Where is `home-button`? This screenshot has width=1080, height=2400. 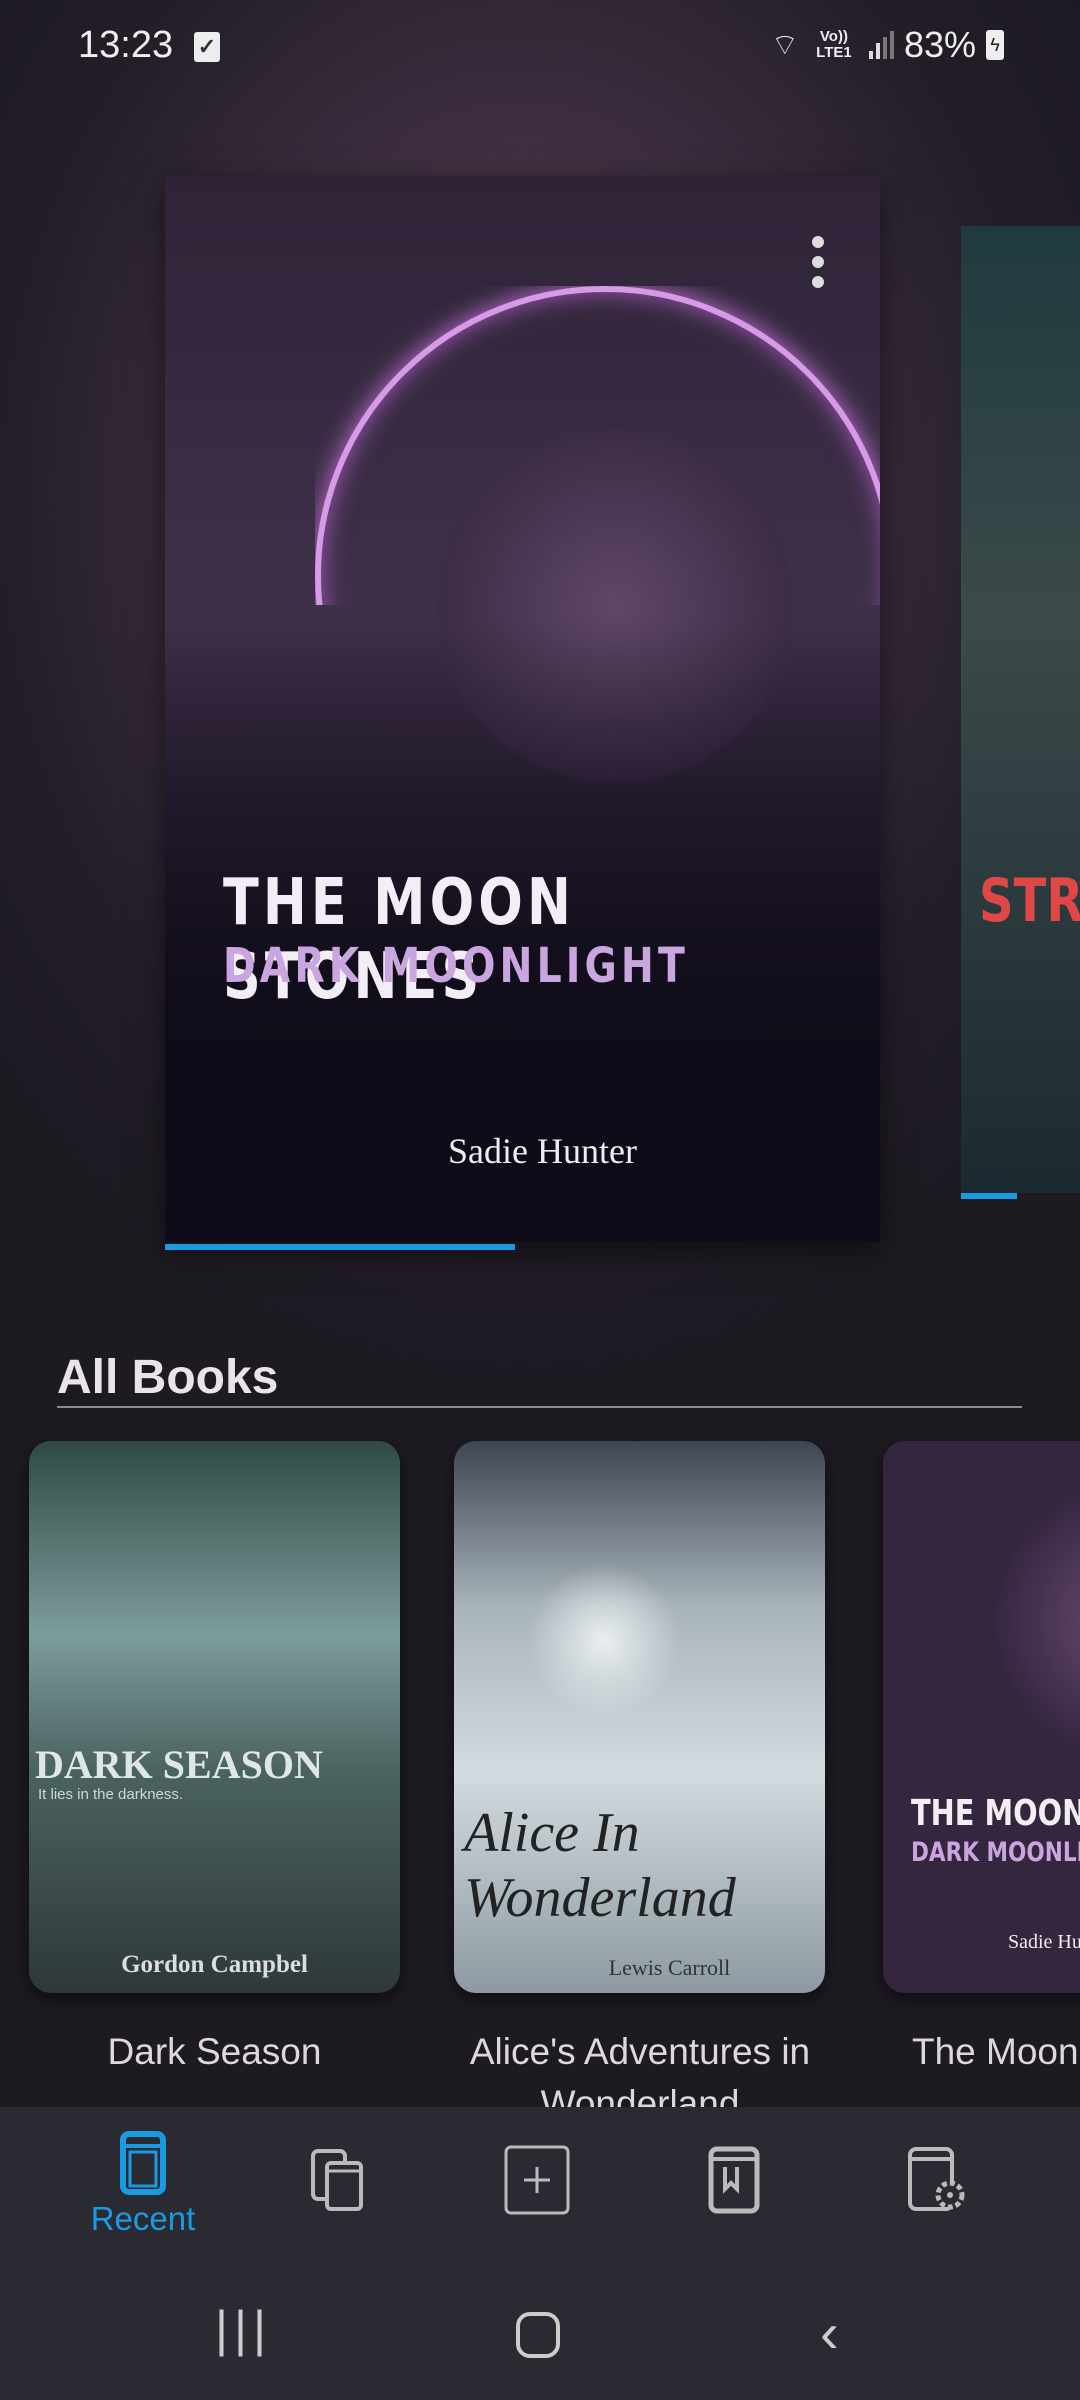 home-button is located at coordinates (538, 2335).